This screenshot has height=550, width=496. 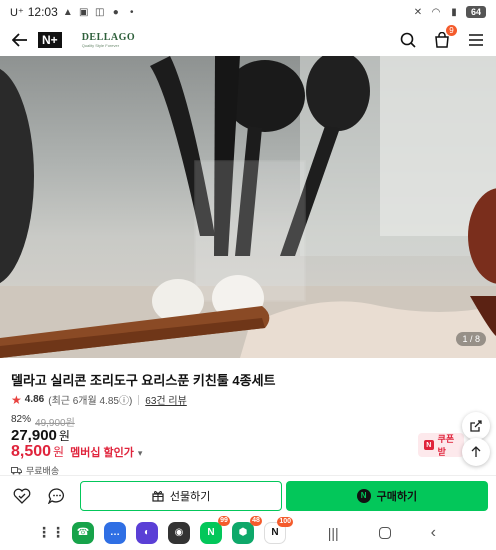 I want to click on purchase-bar: 선물하기 N 구매하기, so click(x=248, y=495).